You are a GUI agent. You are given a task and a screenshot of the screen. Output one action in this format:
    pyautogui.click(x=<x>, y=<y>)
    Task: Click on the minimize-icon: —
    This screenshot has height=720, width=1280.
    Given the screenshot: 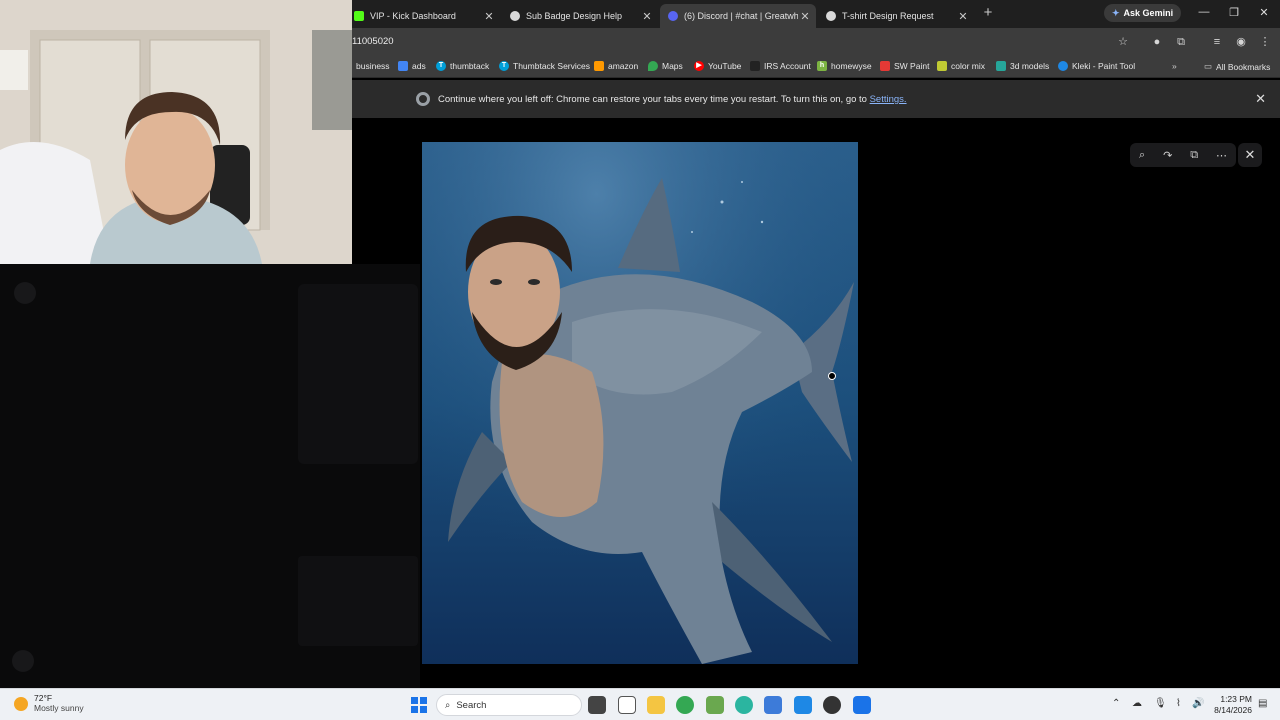 What is the action you would take?
    pyautogui.click(x=1204, y=12)
    